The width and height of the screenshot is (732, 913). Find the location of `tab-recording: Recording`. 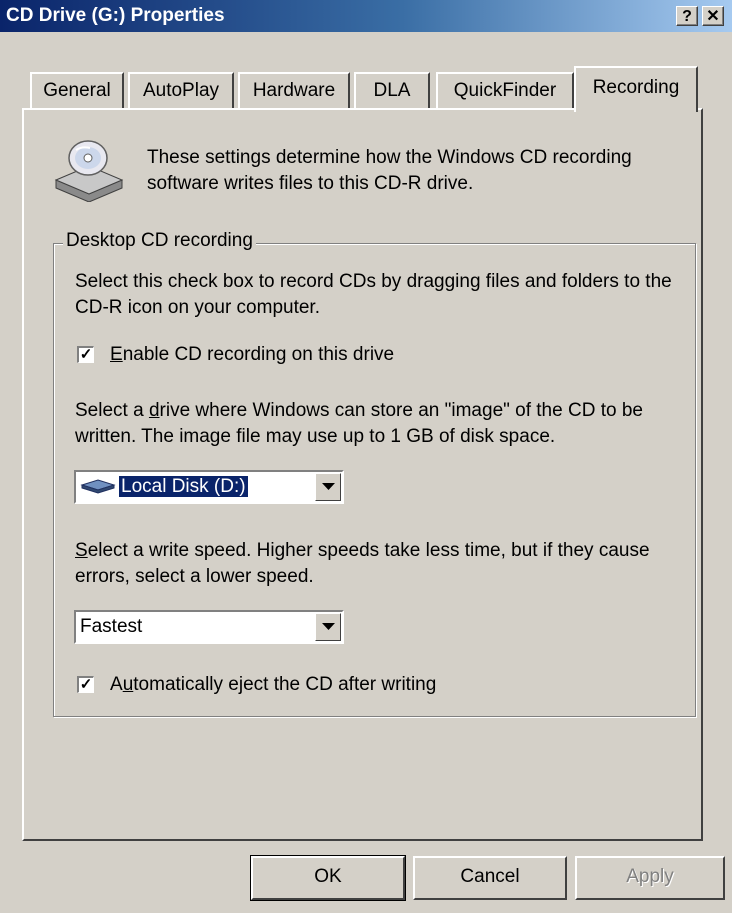

tab-recording: Recording is located at coordinates (636, 89).